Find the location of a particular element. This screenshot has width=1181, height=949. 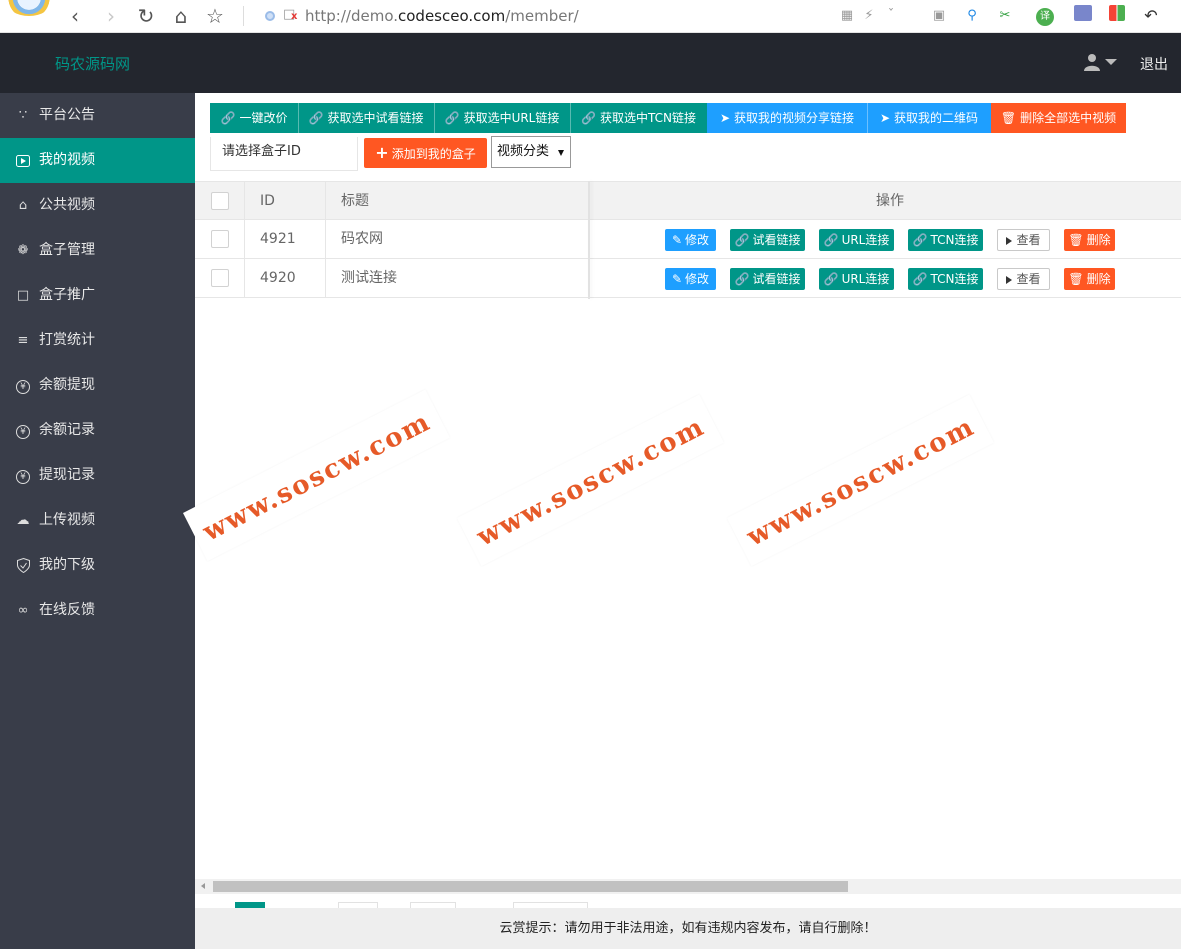

home-icon: ⌂ is located at coordinates (23, 205).